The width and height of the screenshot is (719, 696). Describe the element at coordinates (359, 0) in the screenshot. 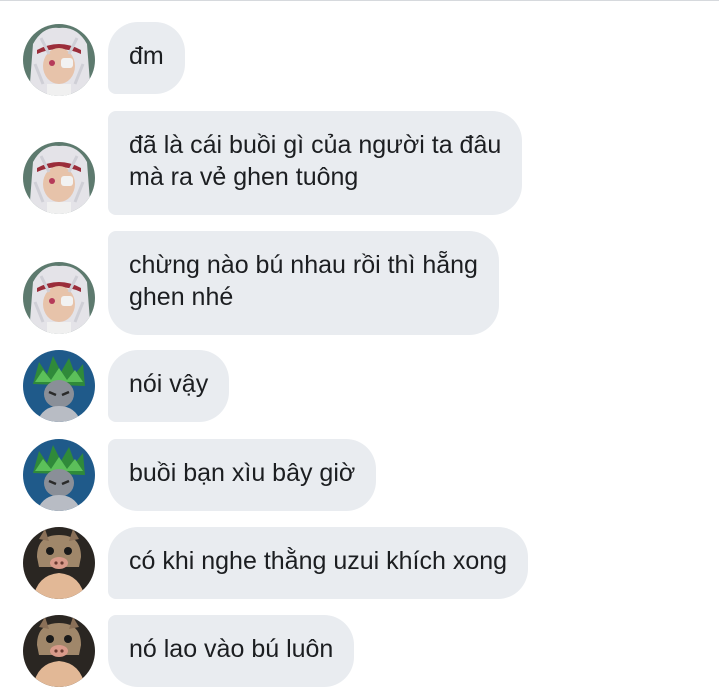

I see `top-divider` at that location.